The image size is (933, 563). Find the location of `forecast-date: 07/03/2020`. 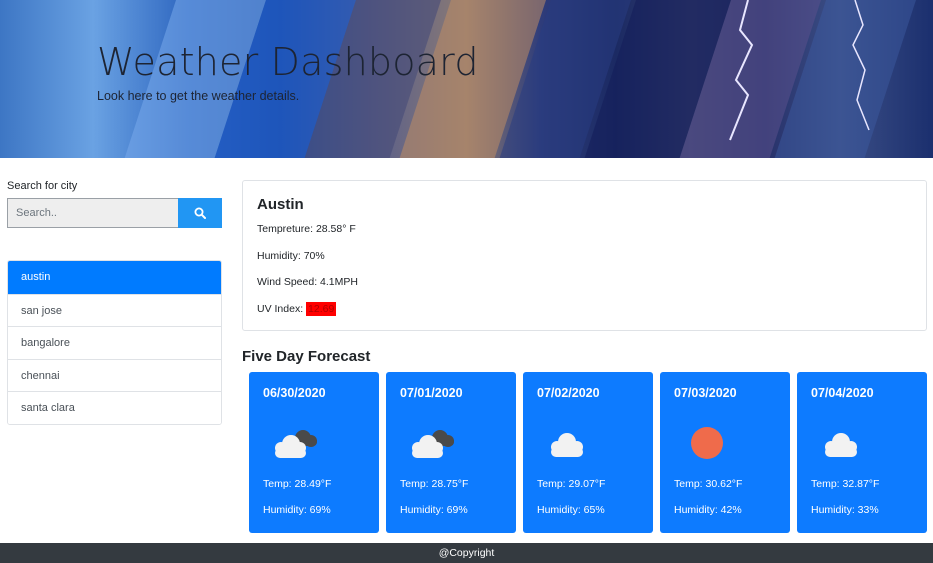

forecast-date: 07/03/2020 is located at coordinates (705, 393).